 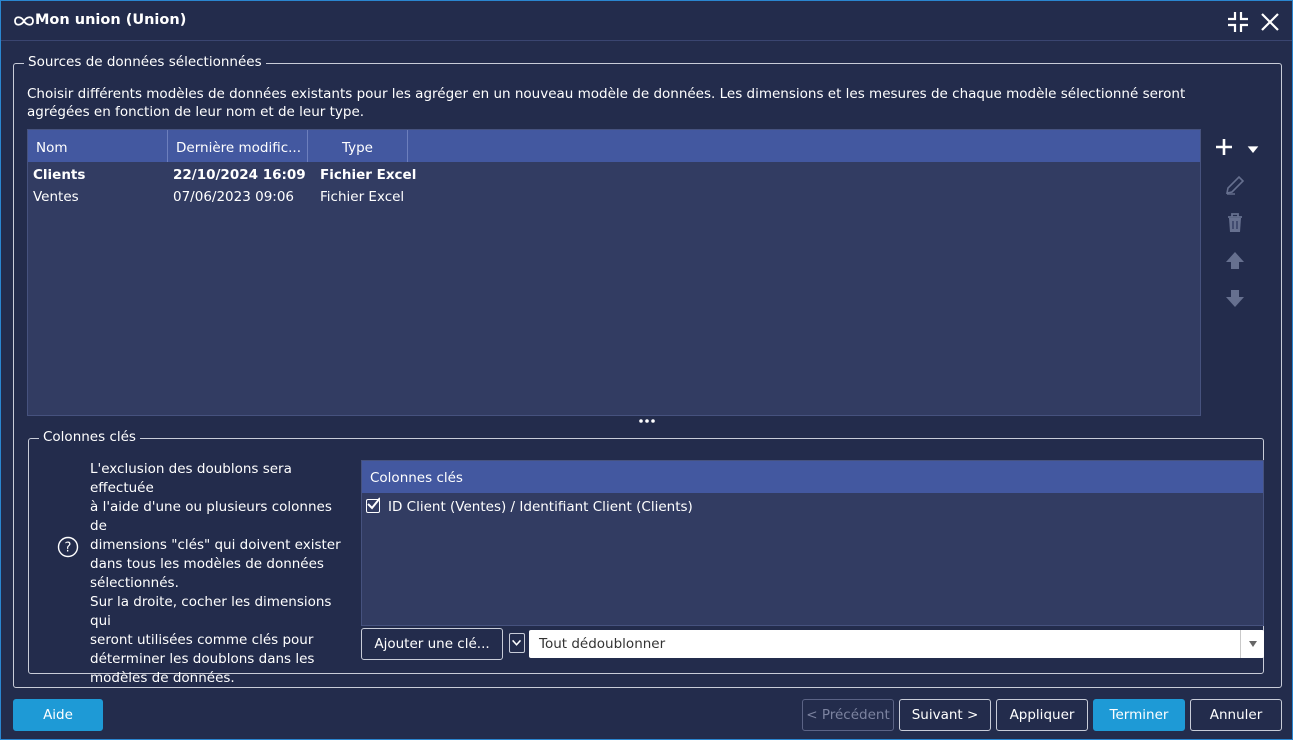 What do you see at coordinates (1235, 185) in the screenshot?
I see `edit-icon` at bounding box center [1235, 185].